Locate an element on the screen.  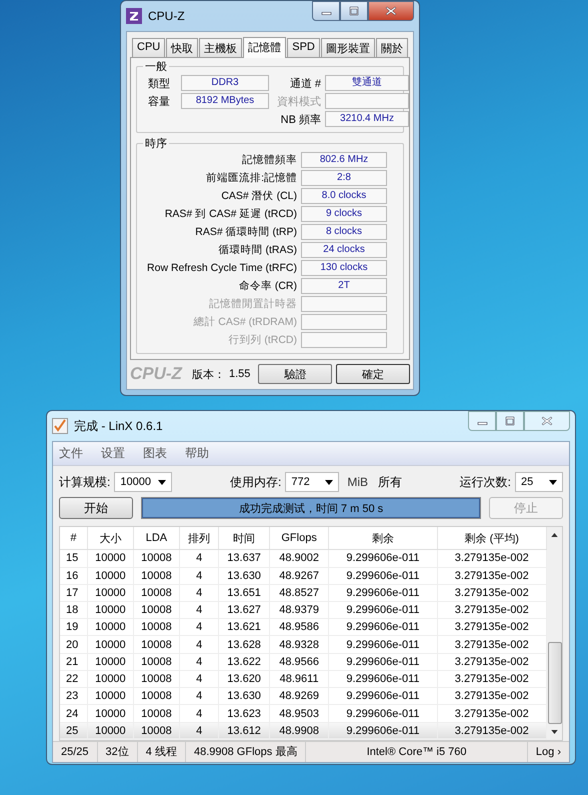
field-label: NB 頻率 is located at coordinates (300, 119).